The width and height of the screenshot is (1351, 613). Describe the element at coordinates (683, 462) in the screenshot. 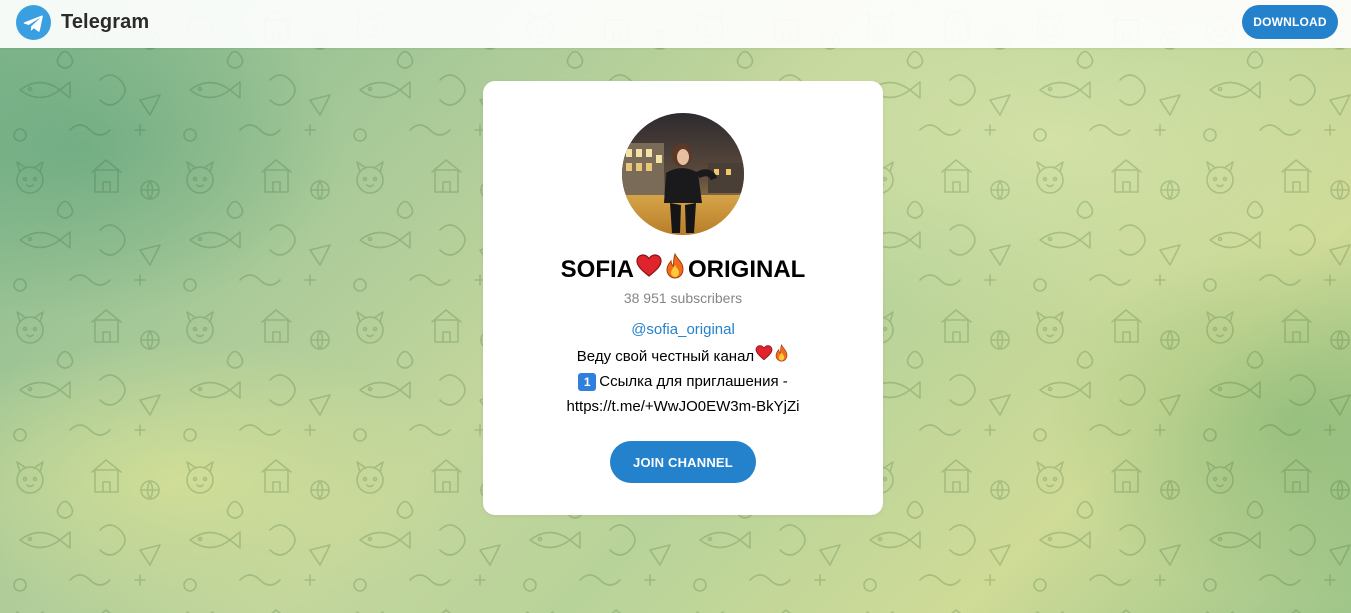

I see `join-channel-button: JOIN CHANNEL` at that location.